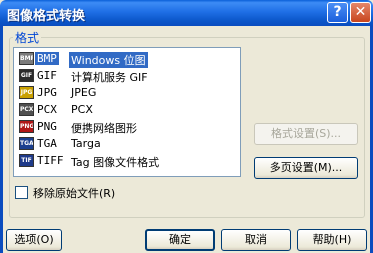 The width and height of the screenshot is (373, 253). Describe the element at coordinates (104, 128) in the screenshot. I see `format-desc: 便携网络图形` at that location.